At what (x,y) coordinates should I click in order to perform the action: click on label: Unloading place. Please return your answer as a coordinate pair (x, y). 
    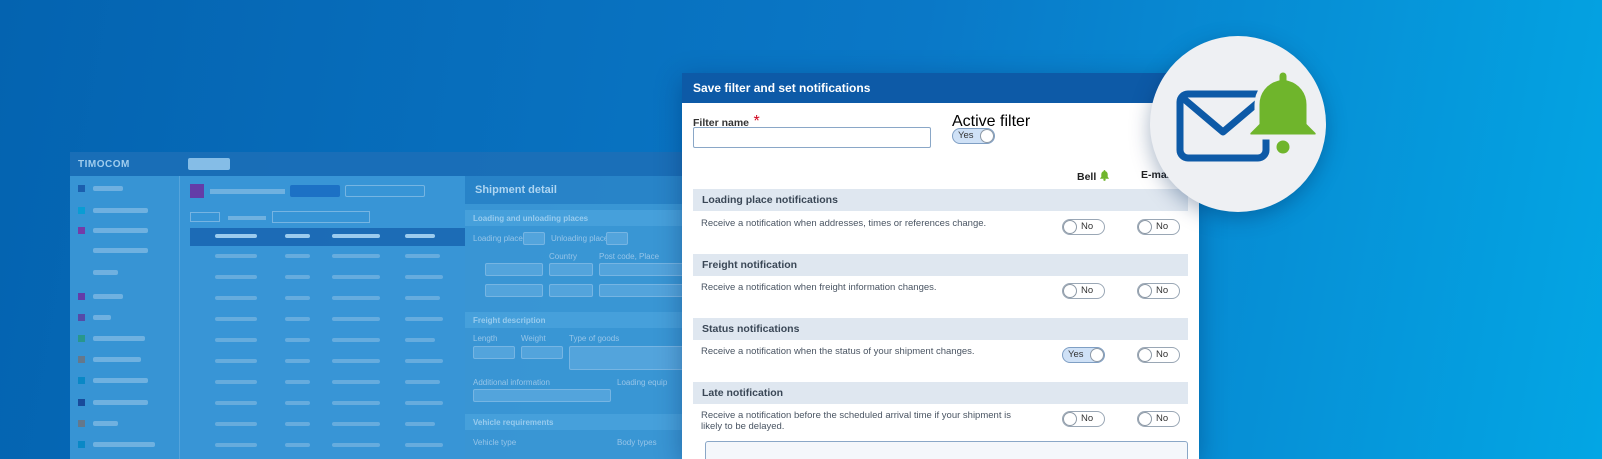
    Looking at the image, I should click on (580, 238).